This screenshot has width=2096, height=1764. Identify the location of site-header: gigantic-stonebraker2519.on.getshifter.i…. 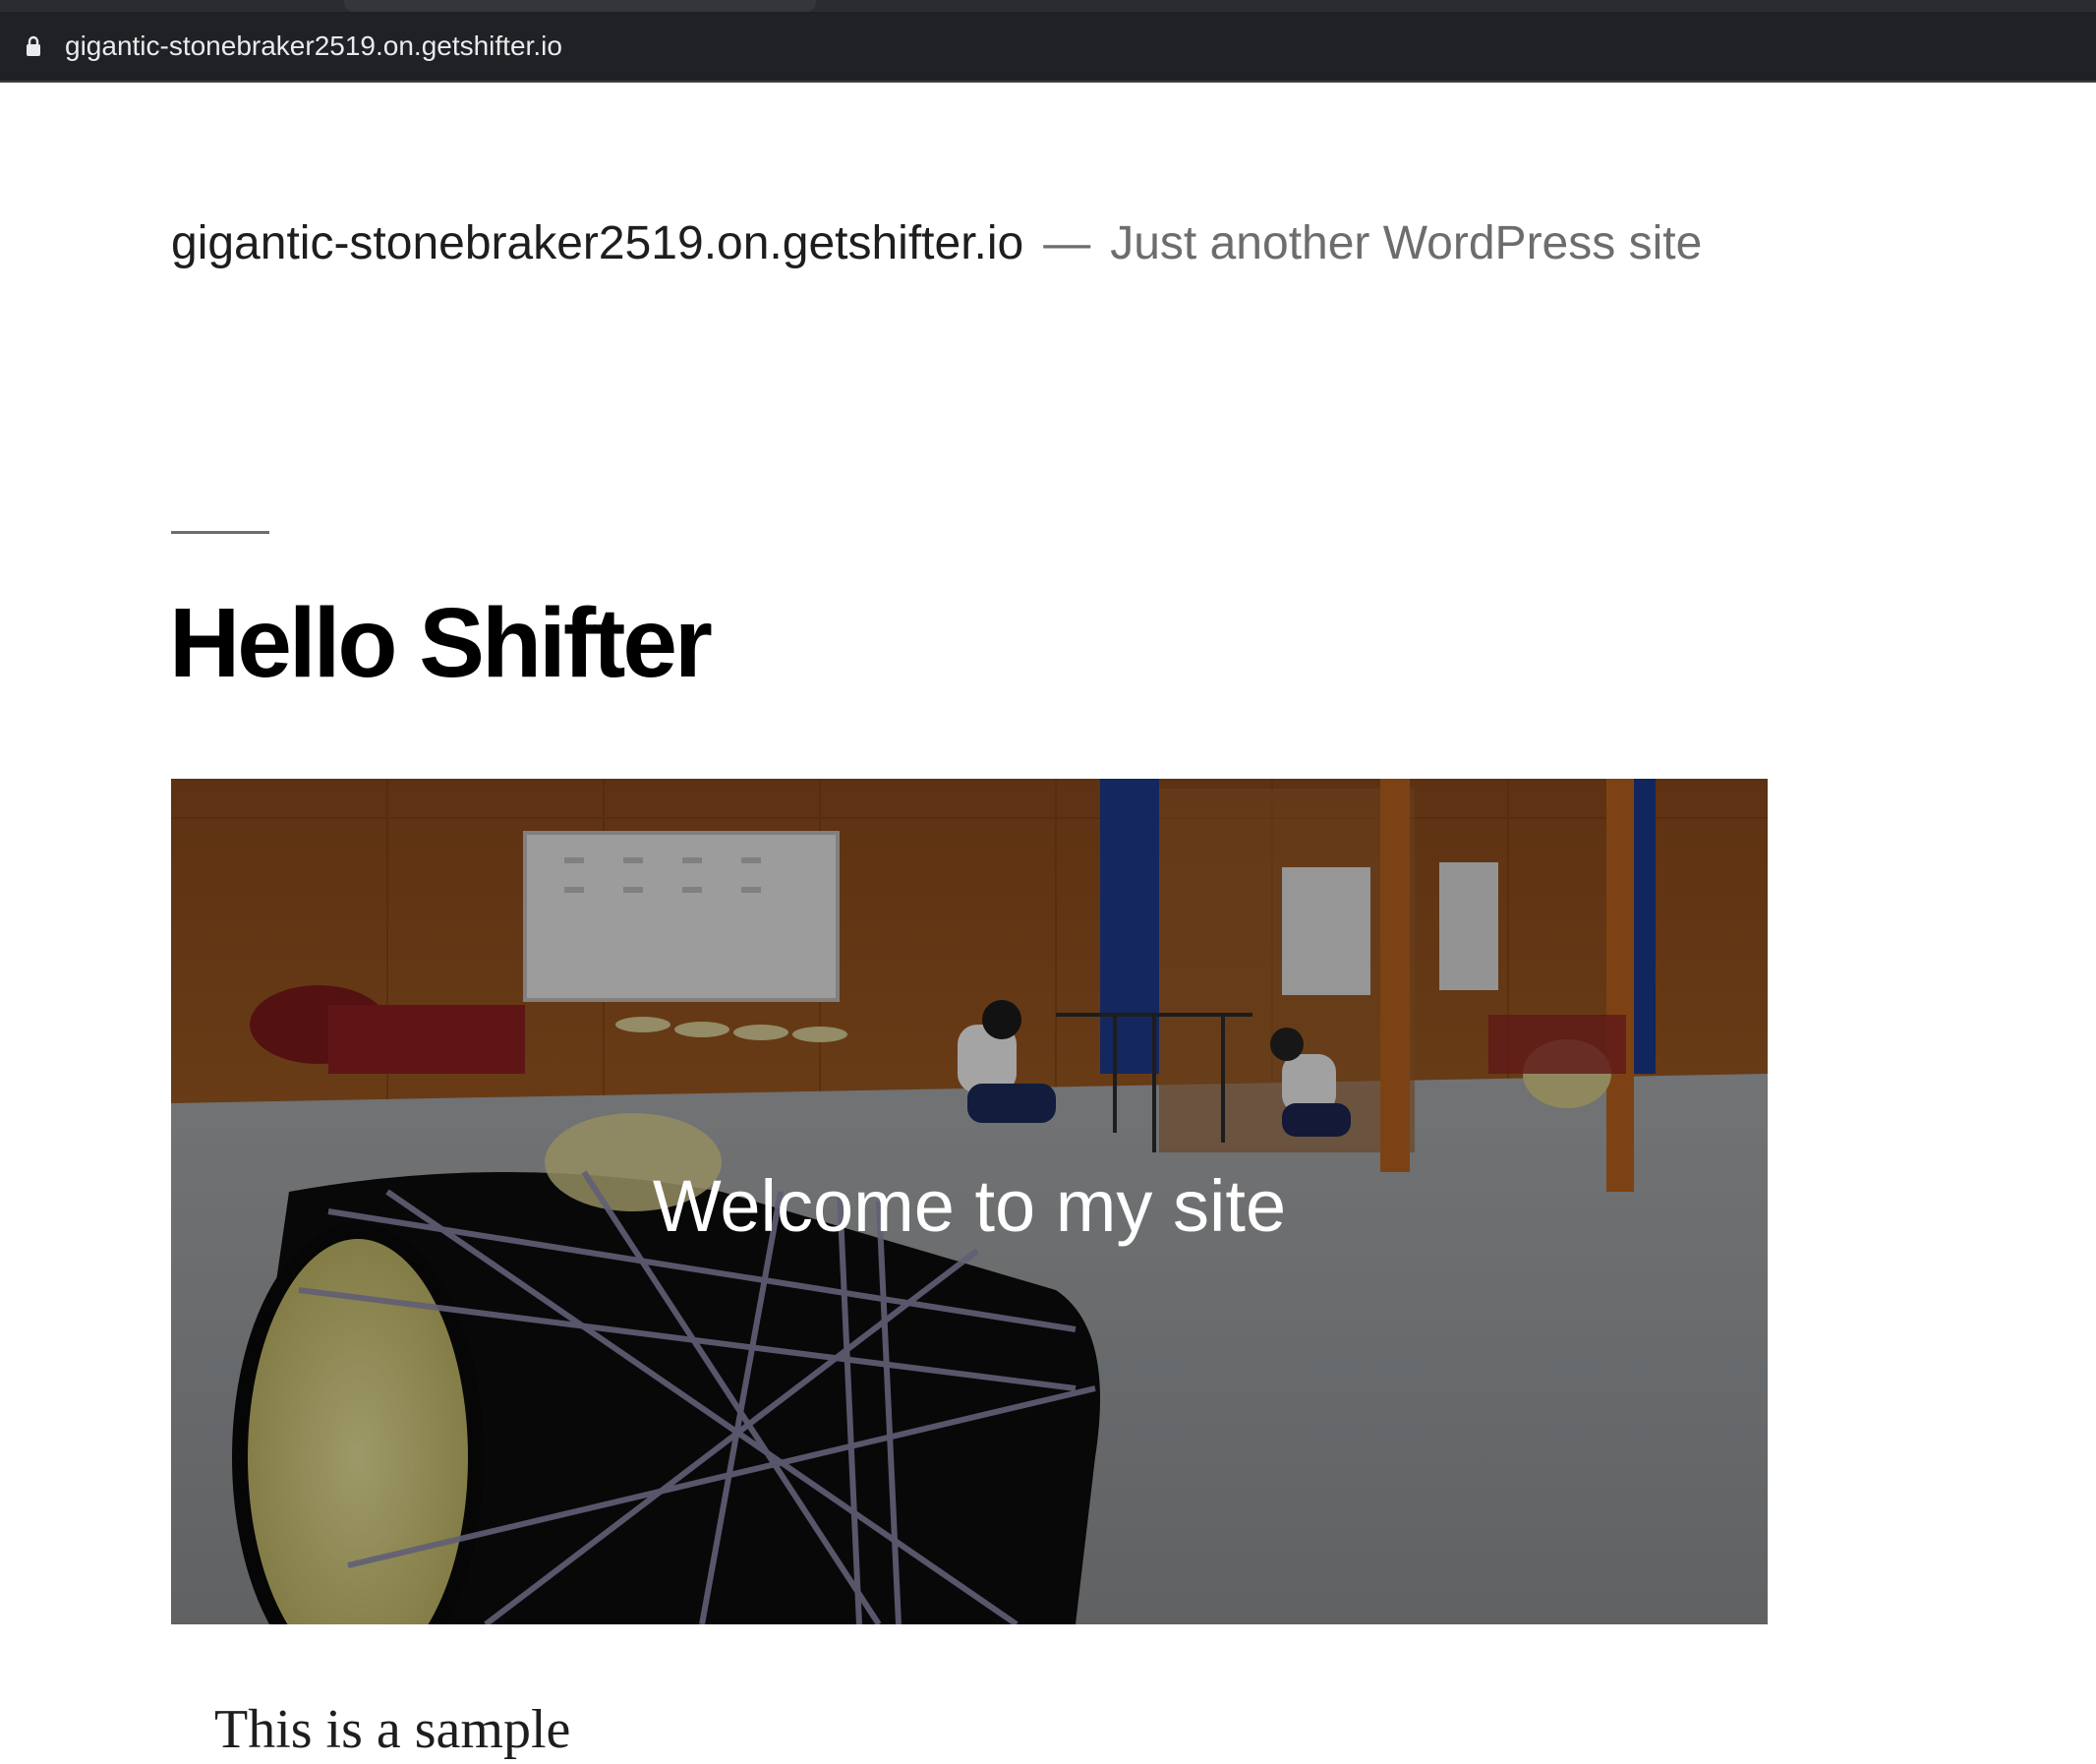
(936, 243).